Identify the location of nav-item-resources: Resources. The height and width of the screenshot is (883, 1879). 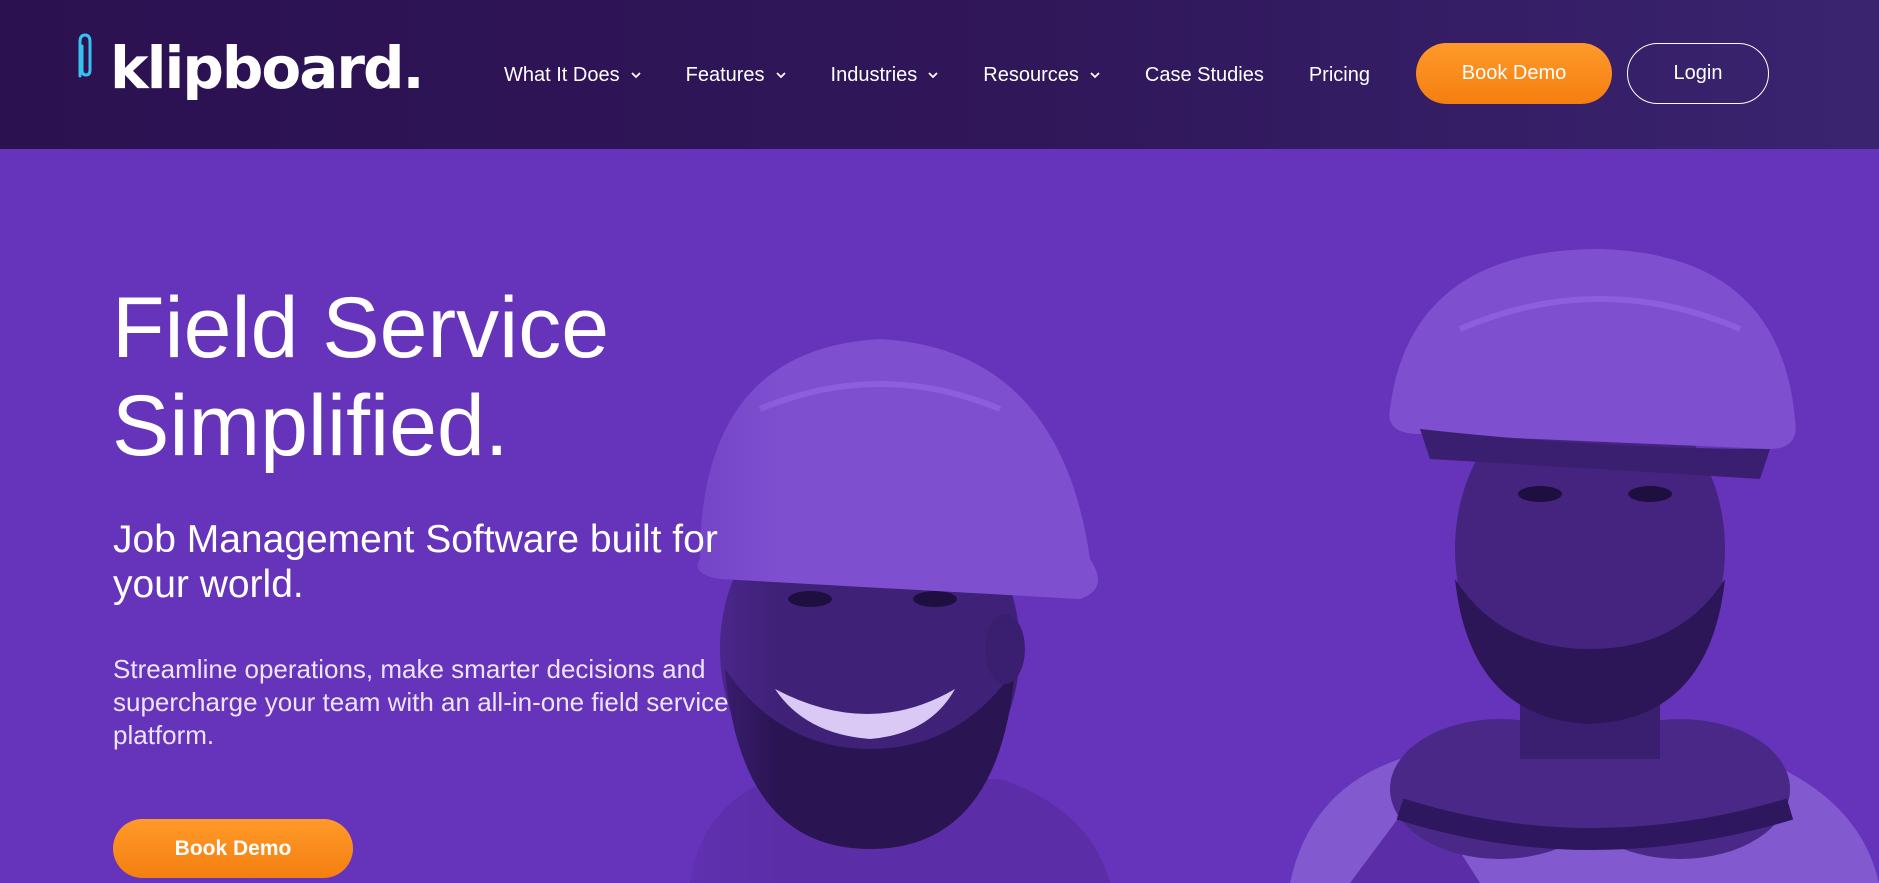
(1042, 75).